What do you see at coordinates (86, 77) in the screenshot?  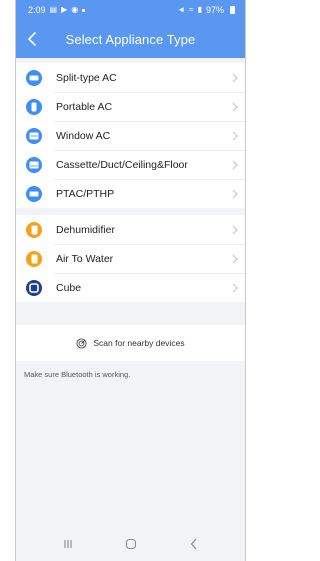 I see `appliance-label: Split-type AC` at bounding box center [86, 77].